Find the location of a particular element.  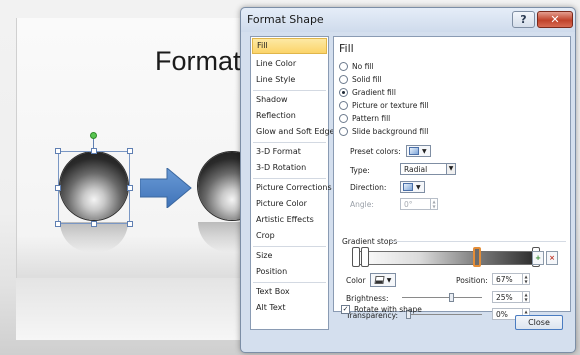

nav-item-size: Size is located at coordinates (289, 256).